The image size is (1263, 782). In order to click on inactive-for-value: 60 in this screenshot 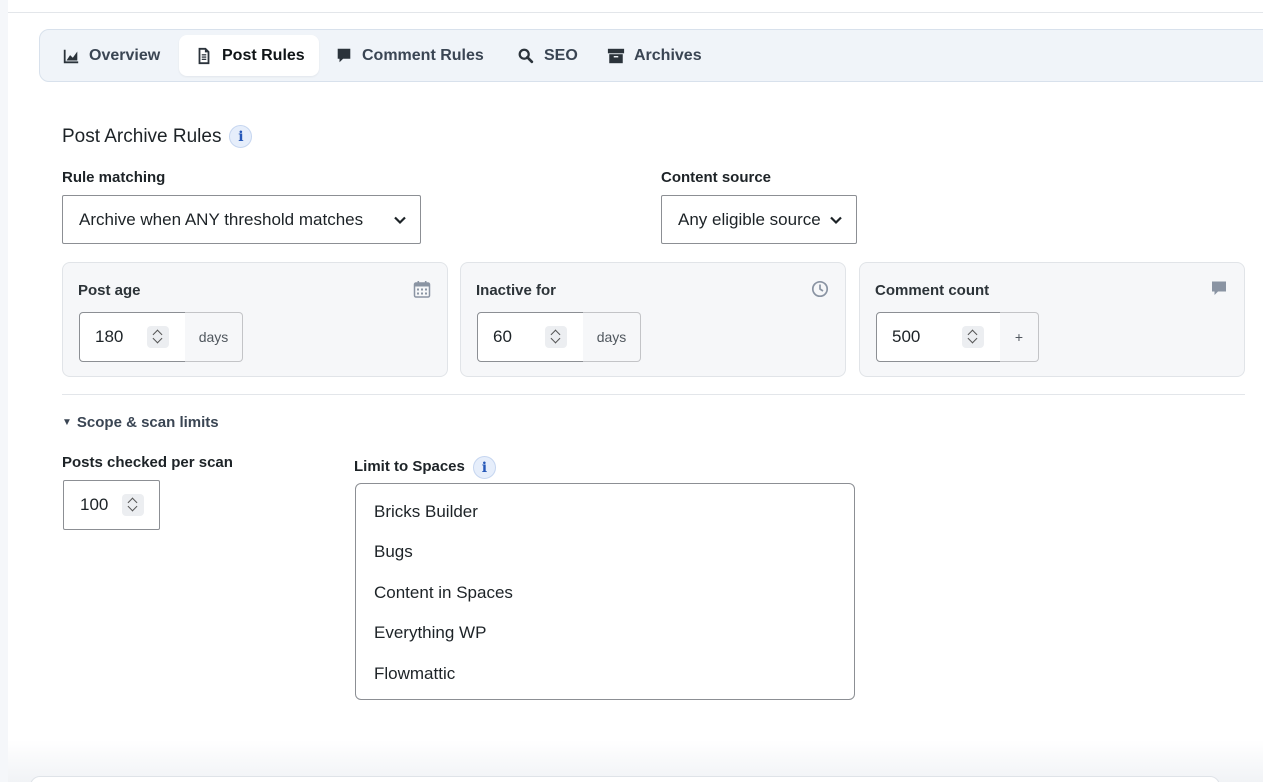, I will do `click(502, 336)`.